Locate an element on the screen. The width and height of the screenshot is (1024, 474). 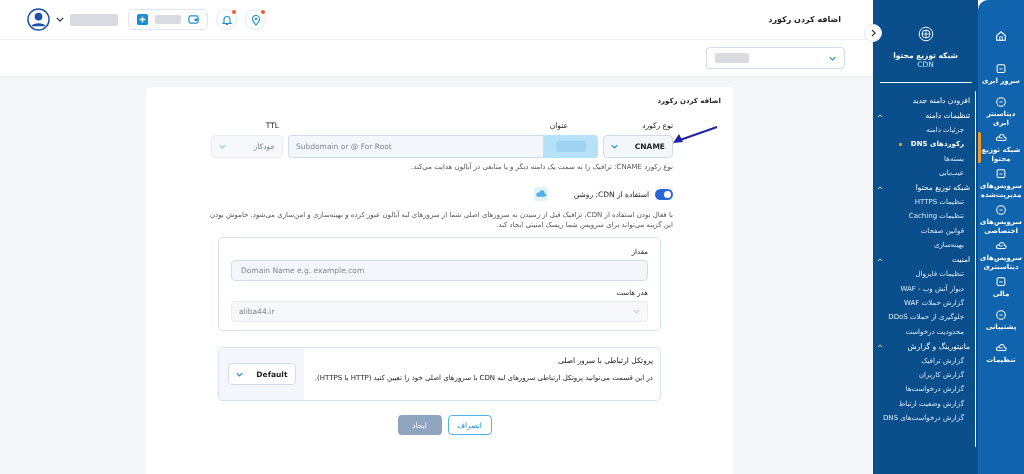
collapse-button is located at coordinates (873, 33).